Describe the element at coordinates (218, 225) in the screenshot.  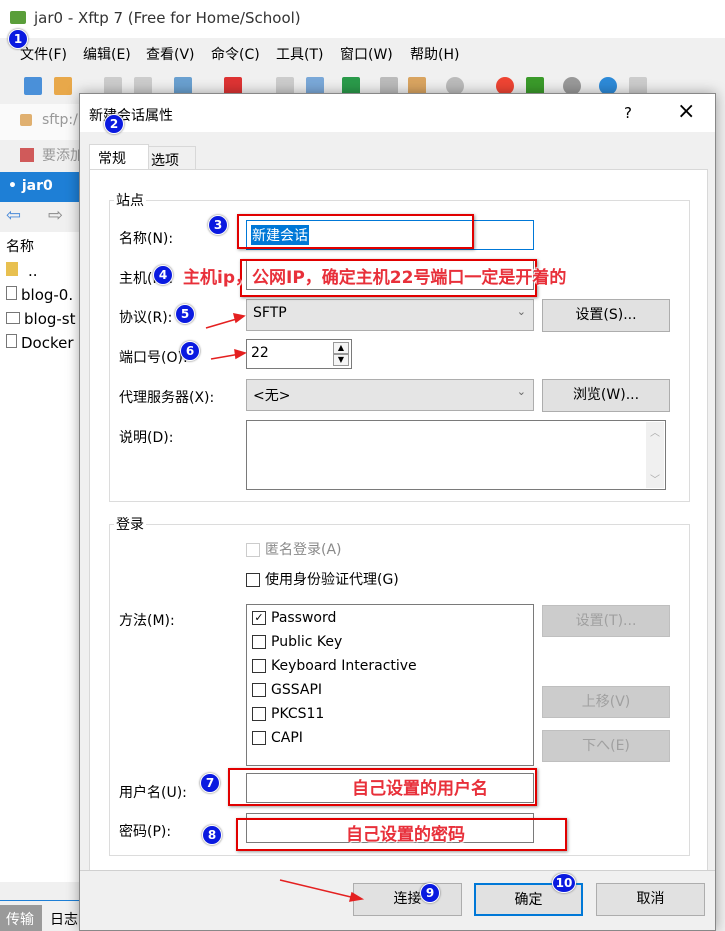
I see `badge-3: 3` at that location.